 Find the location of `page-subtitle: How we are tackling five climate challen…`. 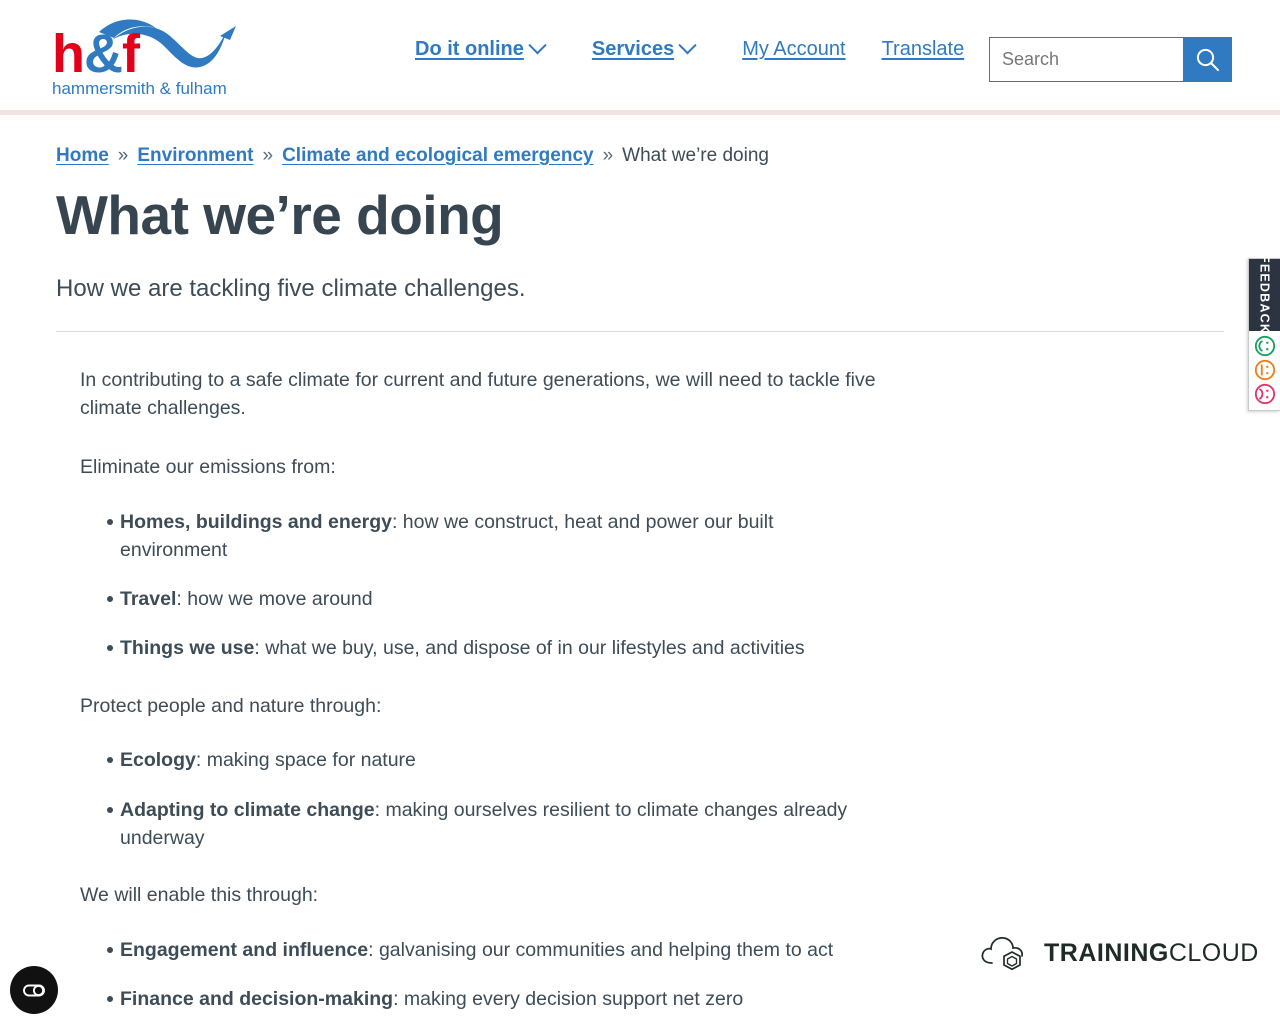

page-subtitle: How we are tackling five climate challen… is located at coordinates (291, 288).